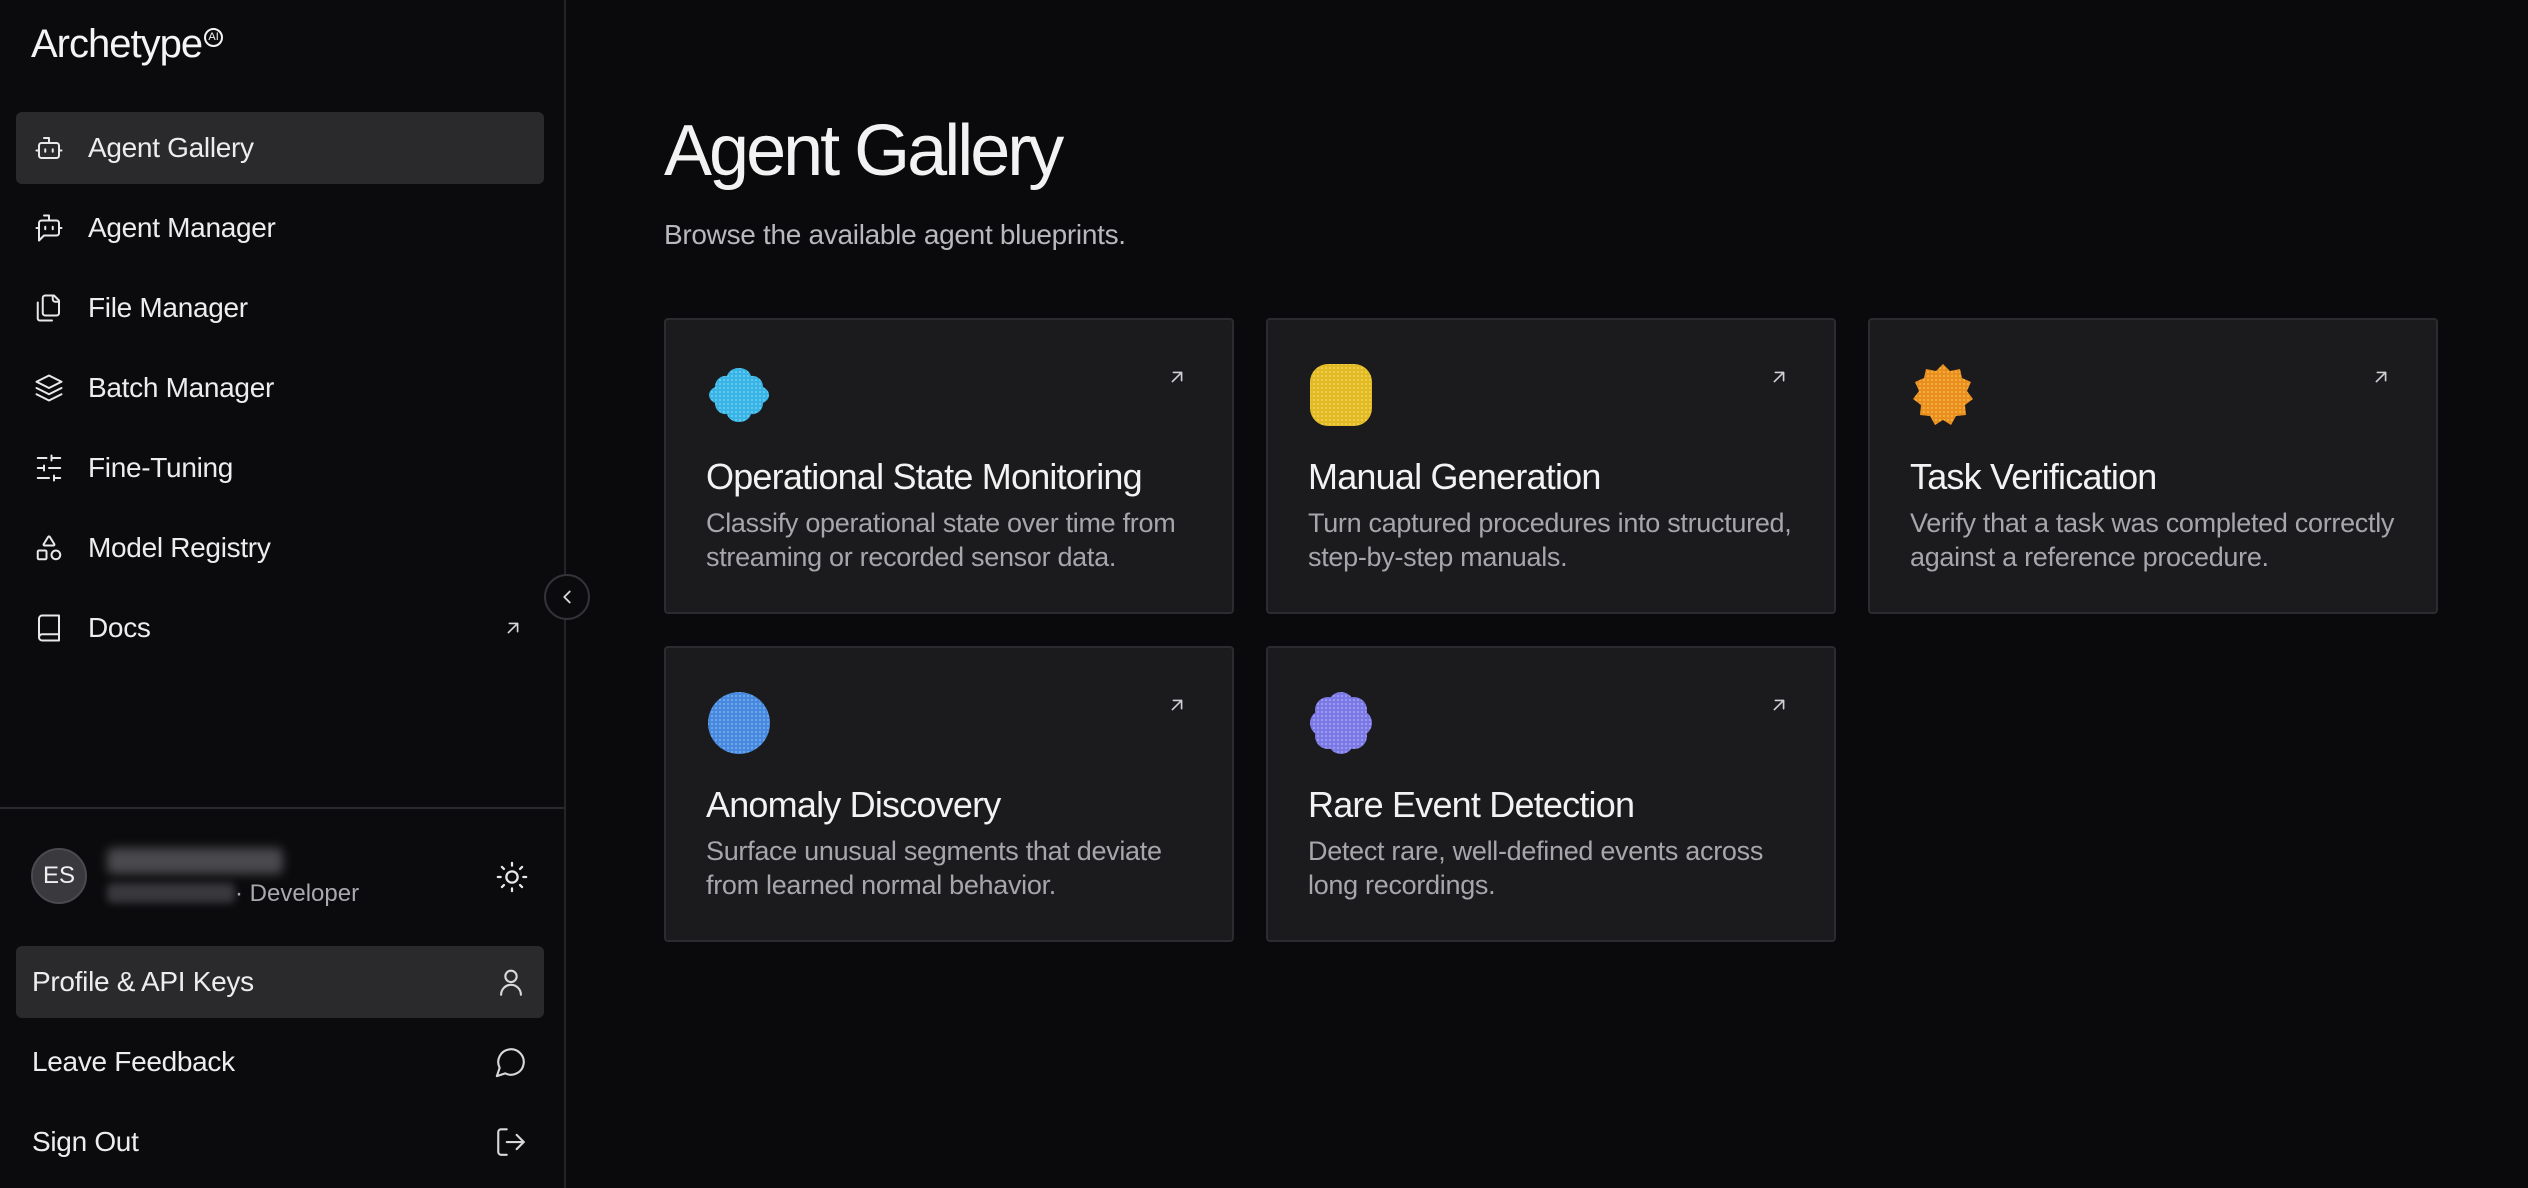 This screenshot has height=1188, width=2528. Describe the element at coordinates (85, 1141) in the screenshot. I see `sign-out-label: Sign Out` at that location.